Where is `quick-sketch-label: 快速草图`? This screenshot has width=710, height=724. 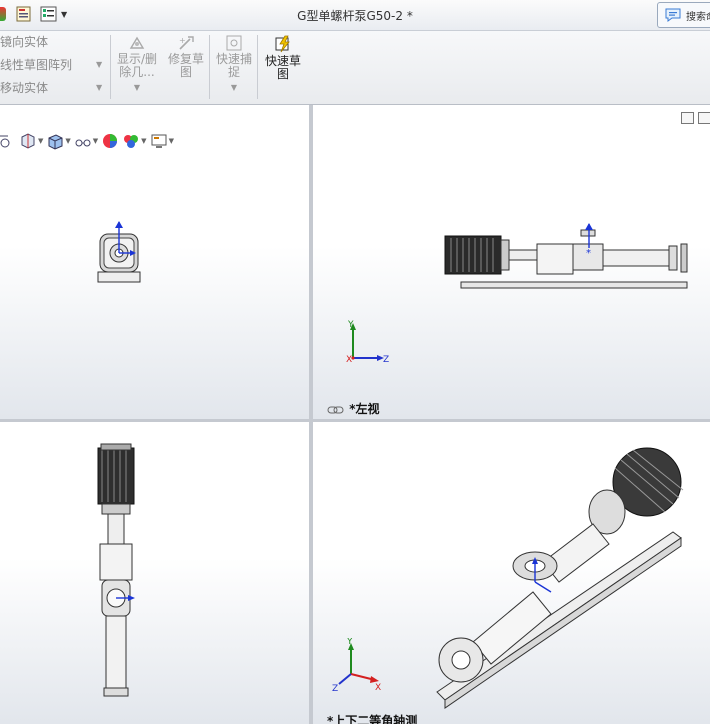 quick-sketch-label: 快速草图 is located at coordinates (282, 67).